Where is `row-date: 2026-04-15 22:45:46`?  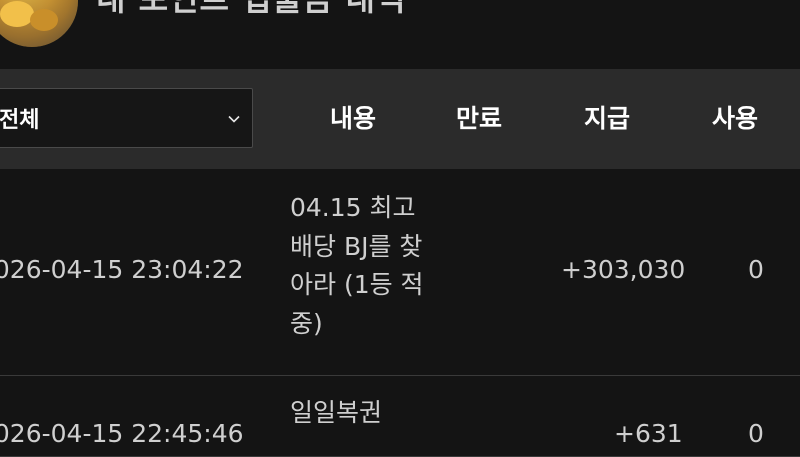 row-date: 2026-04-15 22:45:46 is located at coordinates (122, 433).